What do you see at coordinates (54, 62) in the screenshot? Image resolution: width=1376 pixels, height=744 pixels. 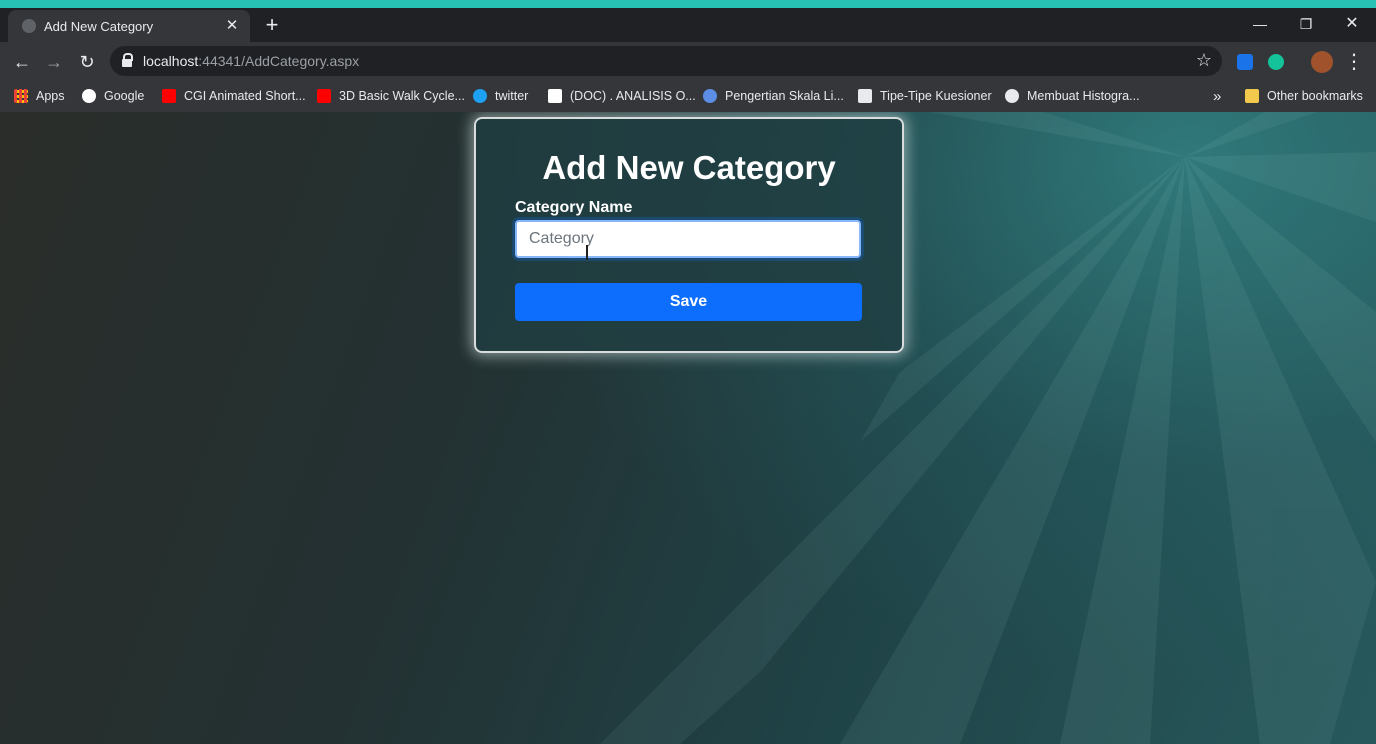 I see `forward-button: →` at bounding box center [54, 62].